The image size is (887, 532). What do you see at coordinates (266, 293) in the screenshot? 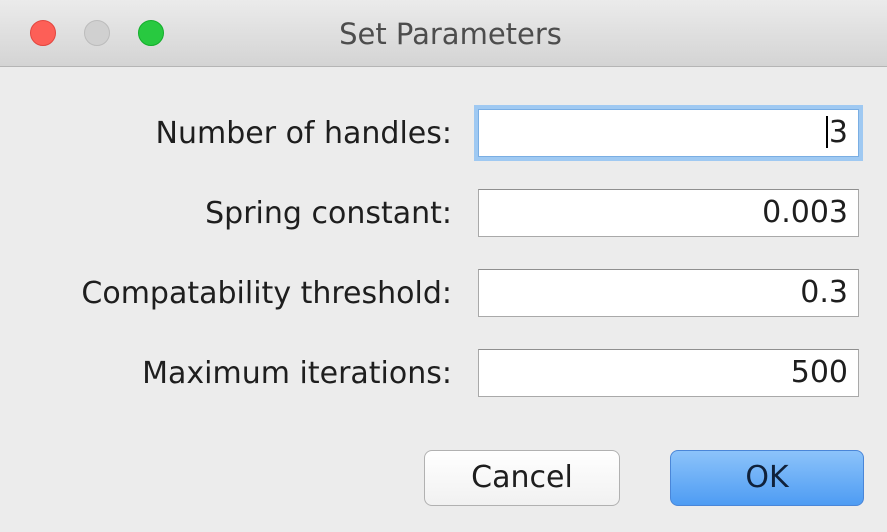
I see `compatability-threshold-label: Compatability threshold:` at bounding box center [266, 293].